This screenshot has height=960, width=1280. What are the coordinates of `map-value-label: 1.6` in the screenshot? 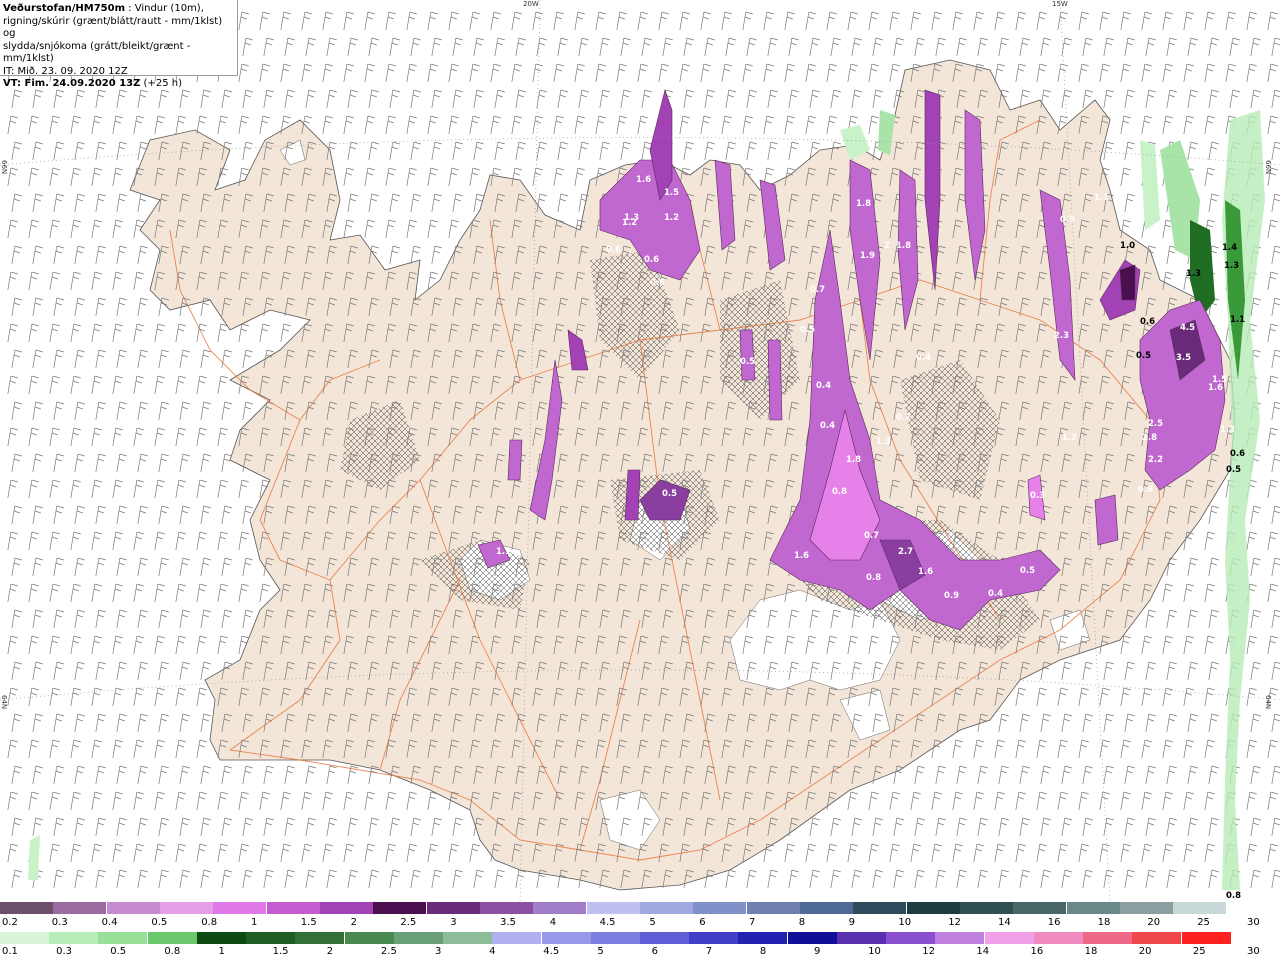 It's located at (801, 556).